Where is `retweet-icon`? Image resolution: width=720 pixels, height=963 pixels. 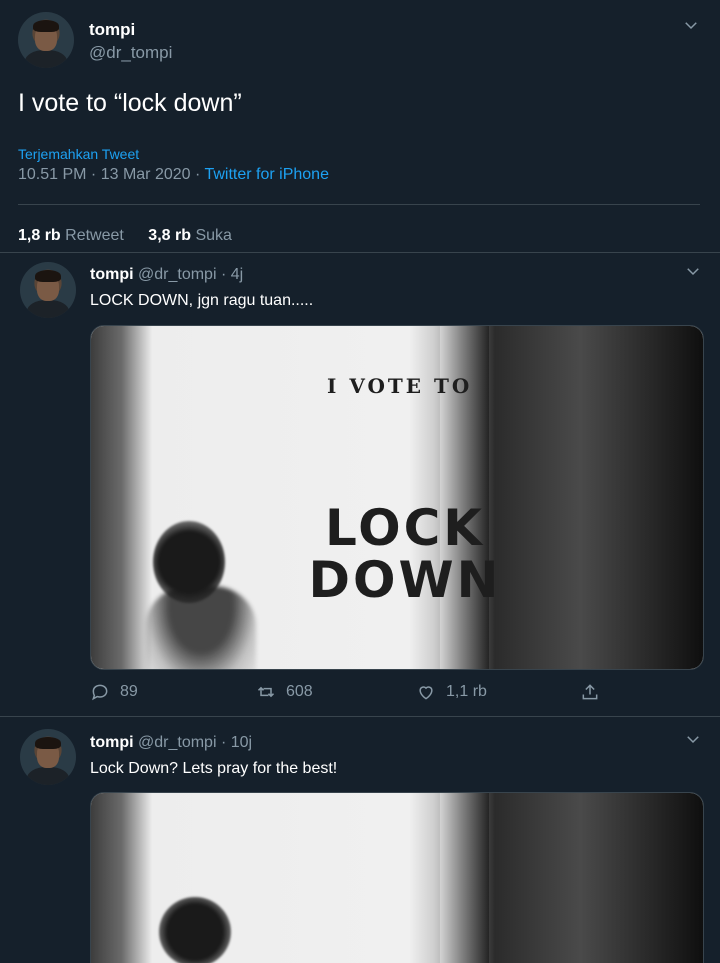
retweet-icon is located at coordinates (266, 692).